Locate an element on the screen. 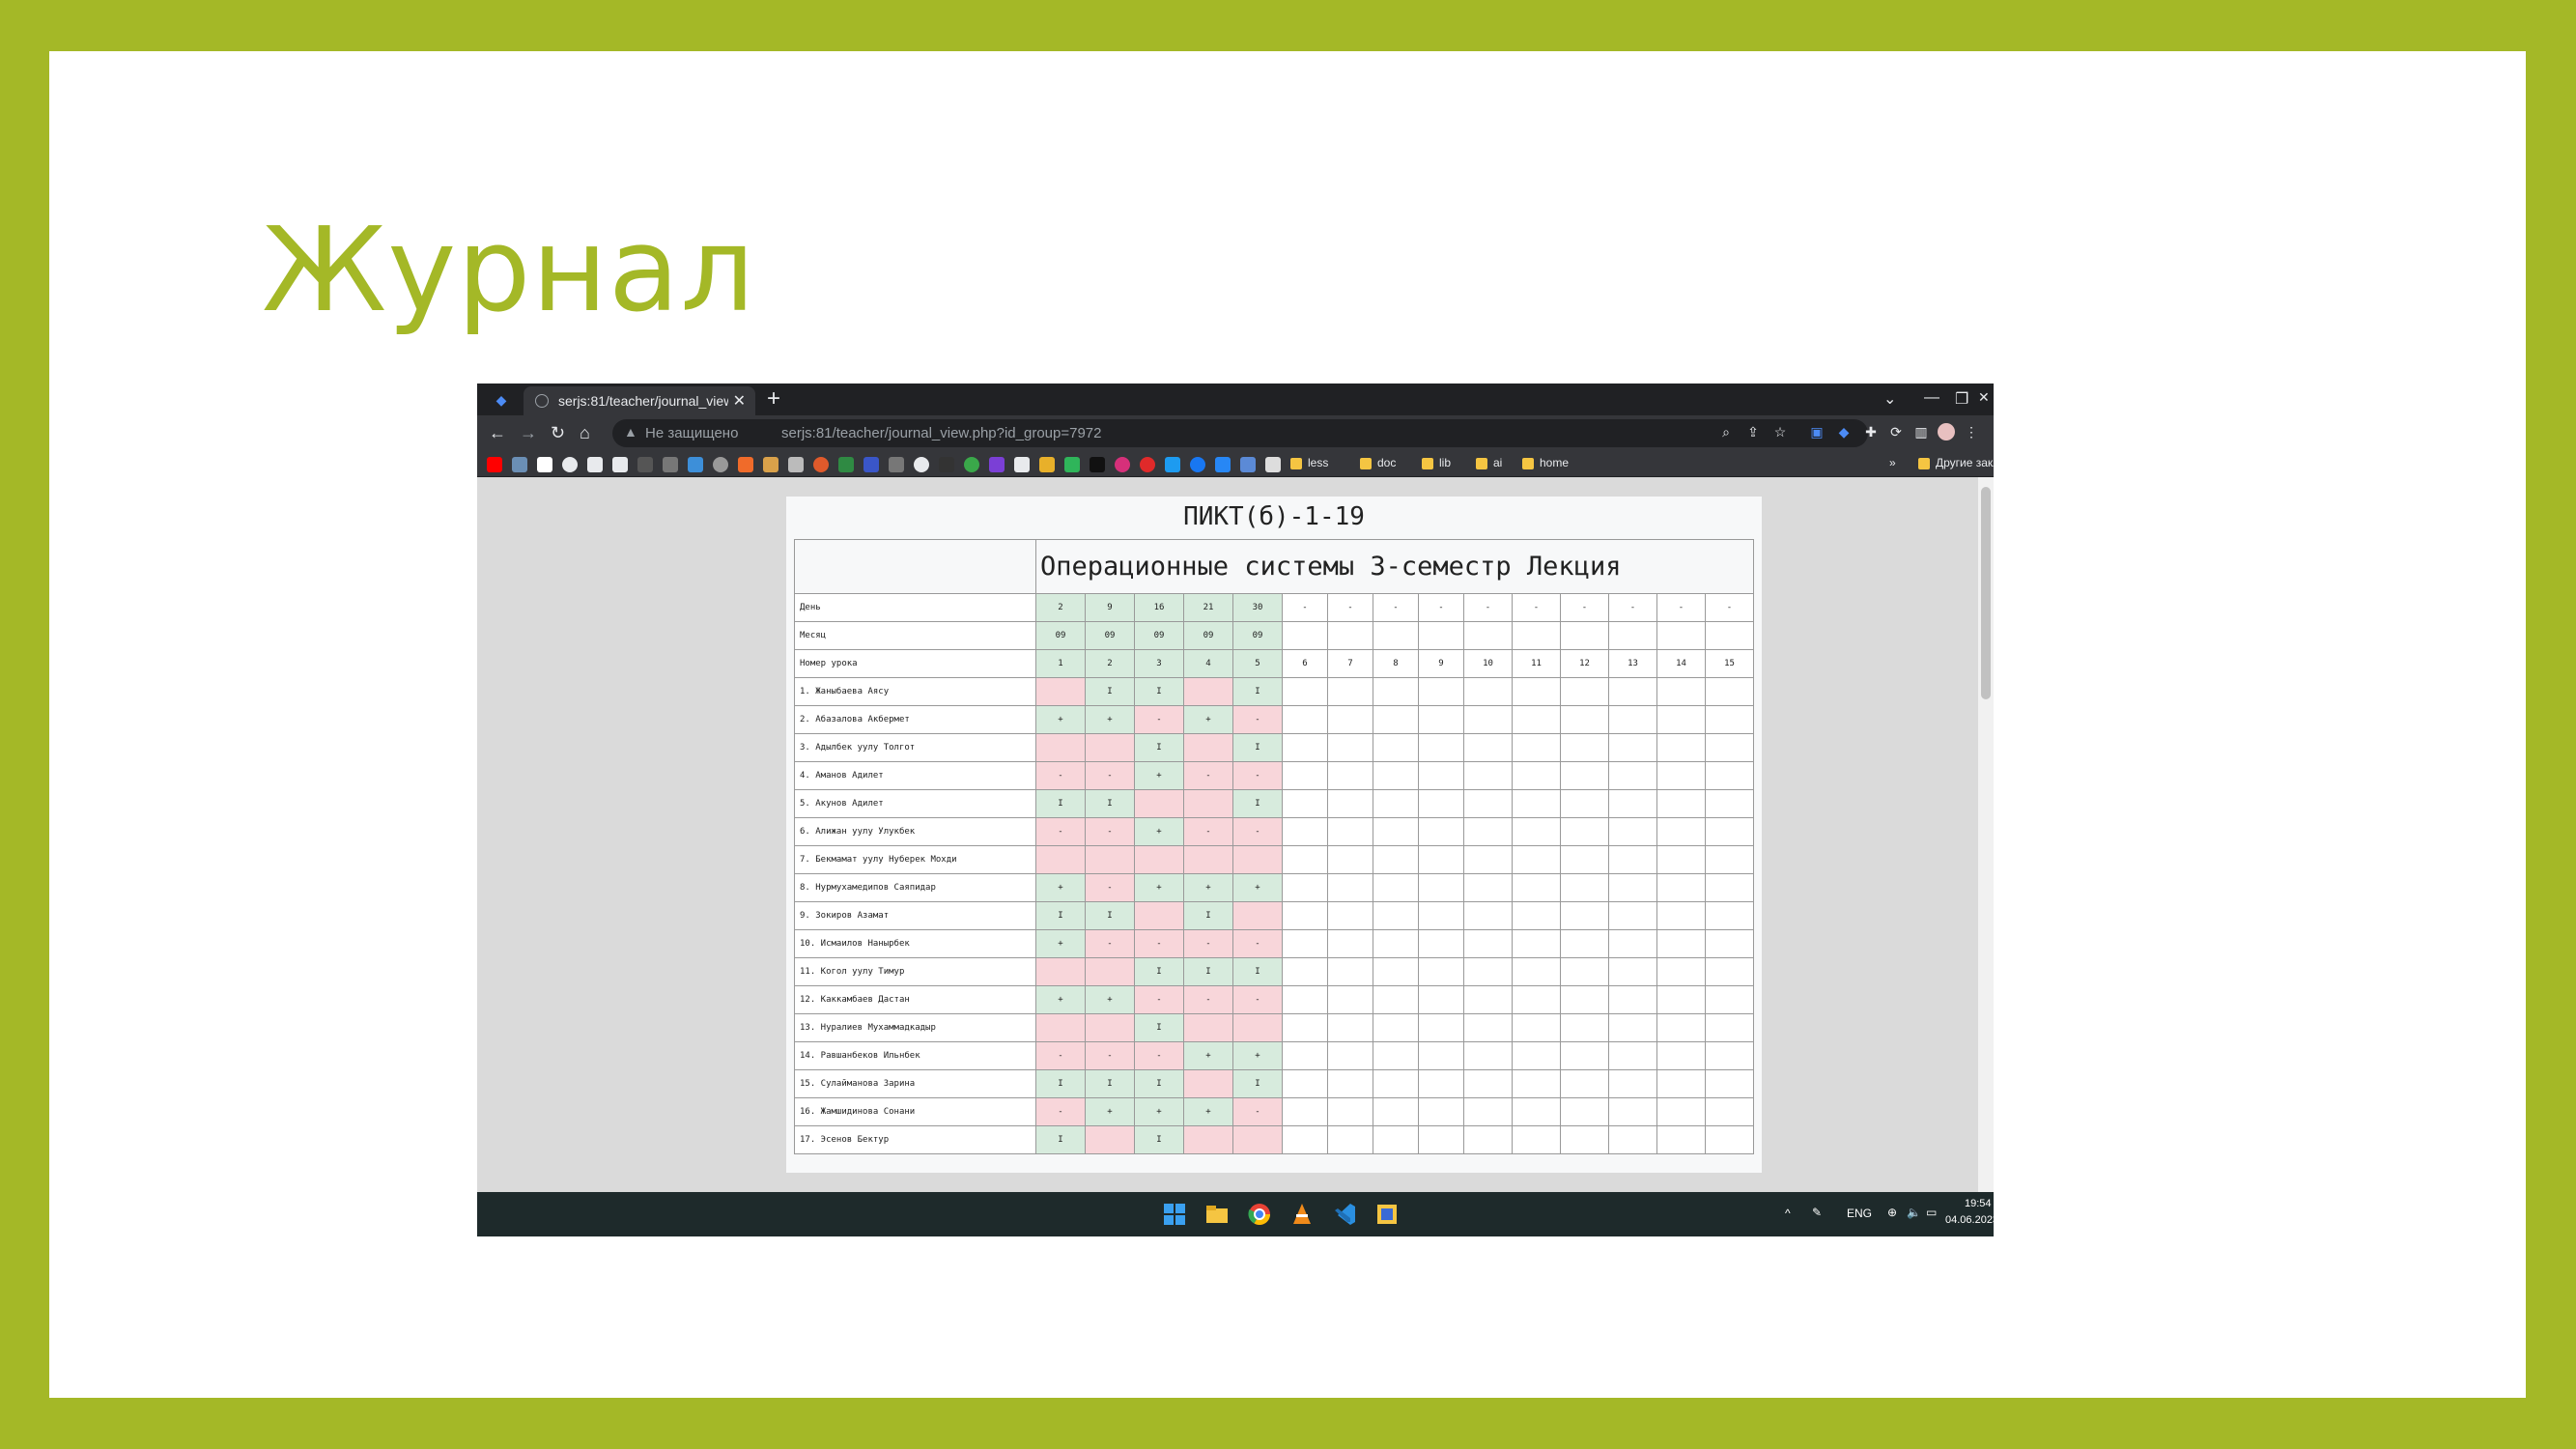 Image resolution: width=2576 pixels, height=1449 pixels. new-tab-button: + is located at coordinates (773, 398).